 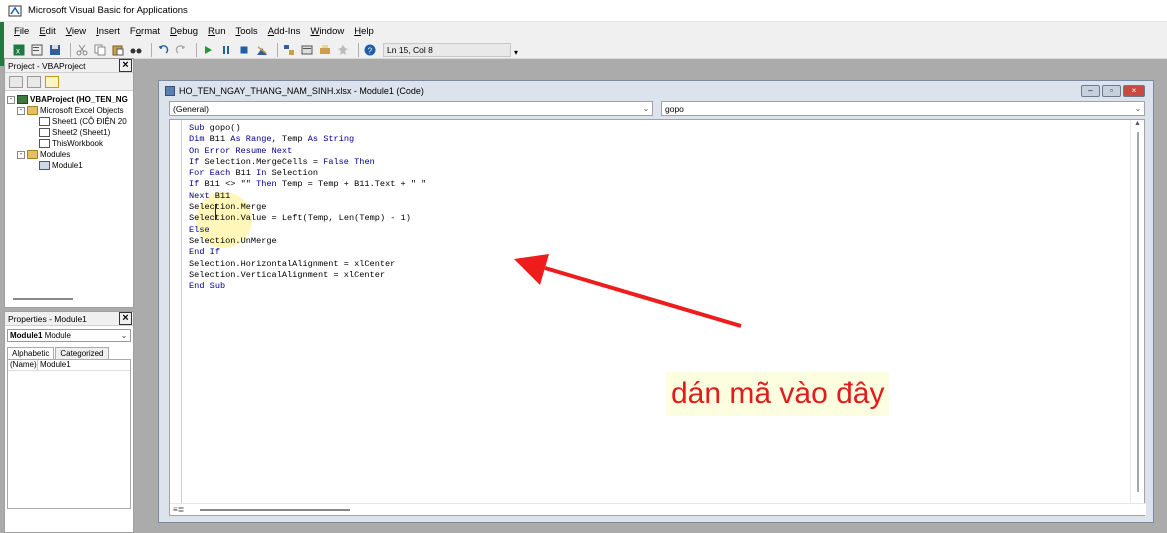 I want to click on menu-item-run: Run, so click(x=216, y=31).